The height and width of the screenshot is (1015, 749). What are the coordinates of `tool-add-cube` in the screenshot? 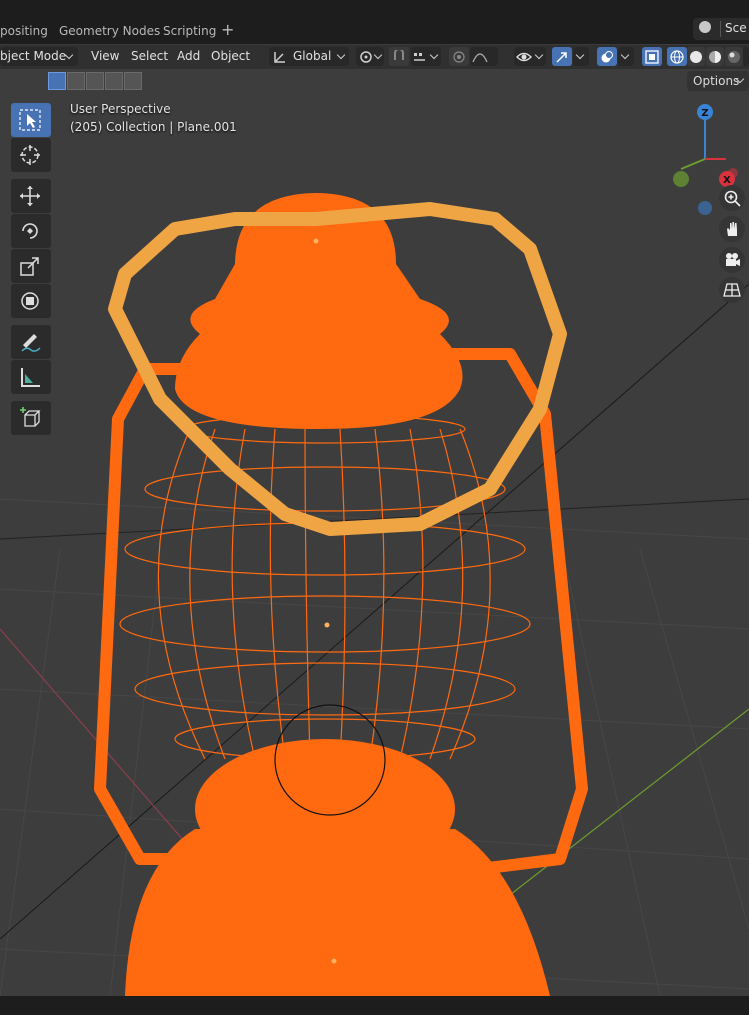 It's located at (31, 418).